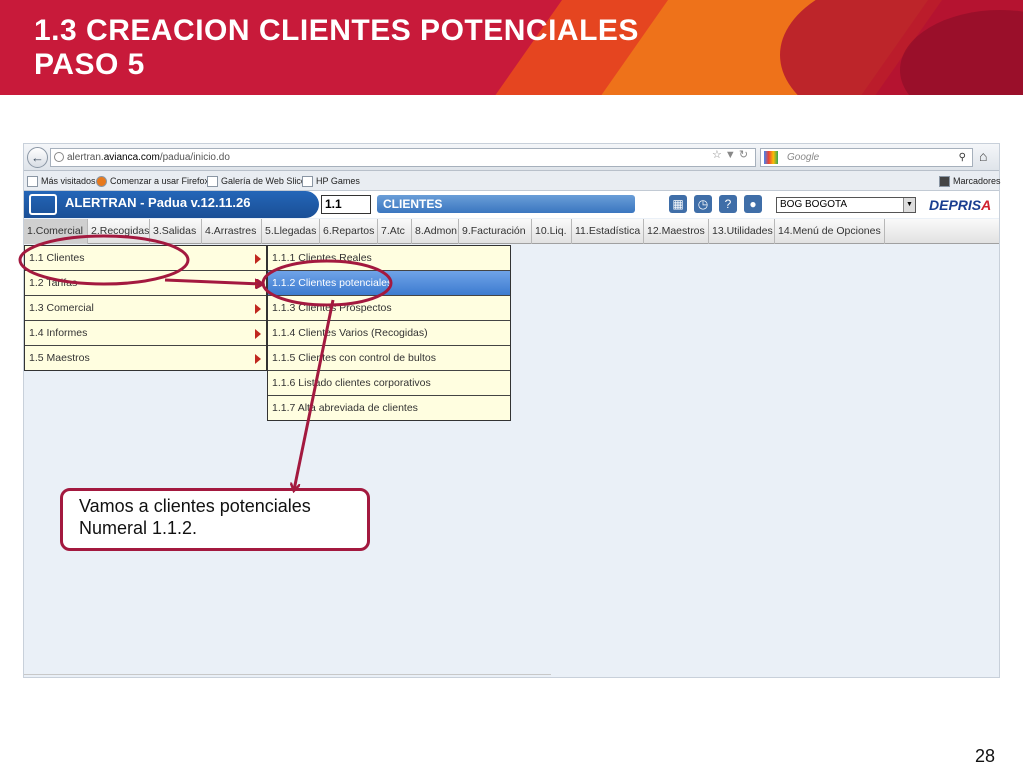  I want to click on menu-opciones: 14.Menú de Opciones, so click(830, 231).